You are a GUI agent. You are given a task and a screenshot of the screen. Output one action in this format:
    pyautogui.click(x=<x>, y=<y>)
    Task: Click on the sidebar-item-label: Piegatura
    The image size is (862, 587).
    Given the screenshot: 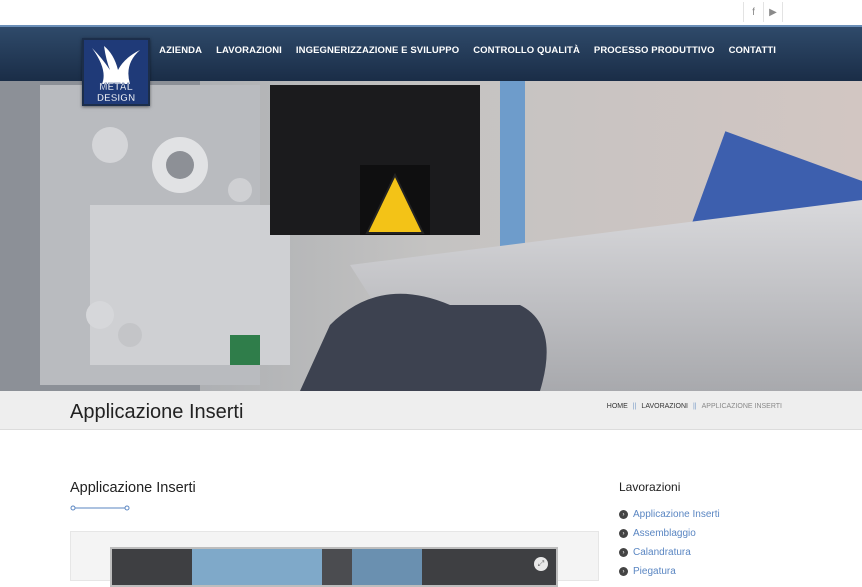 What is the action you would take?
    pyautogui.click(x=654, y=571)
    